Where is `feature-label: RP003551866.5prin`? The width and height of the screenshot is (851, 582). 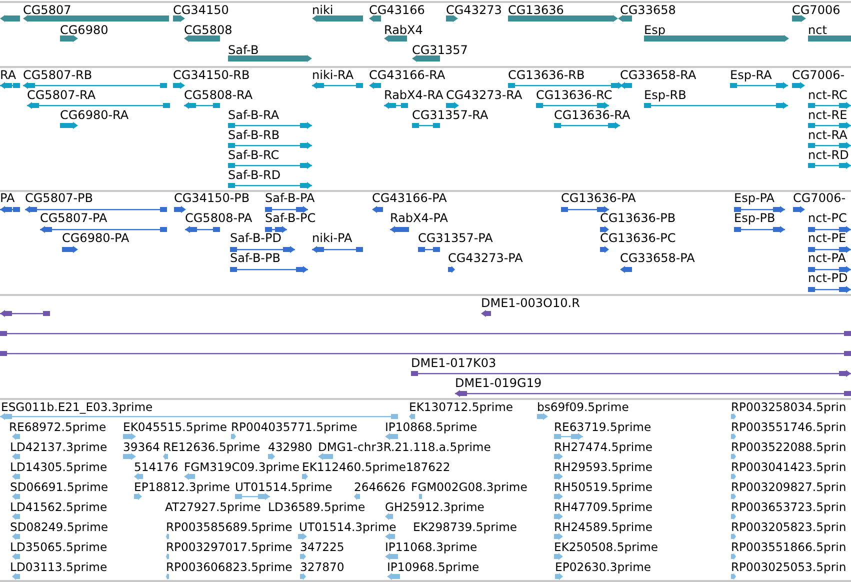
feature-label: RP003551866.5prin is located at coordinates (788, 547).